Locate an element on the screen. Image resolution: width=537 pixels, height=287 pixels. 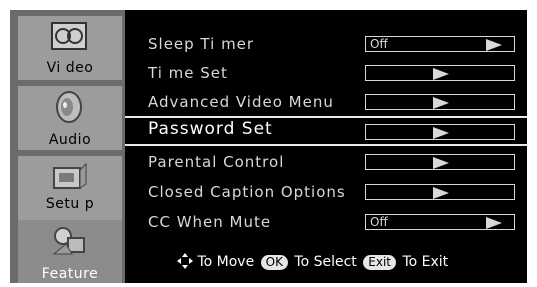
speaker-icon is located at coordinates (69, 107).